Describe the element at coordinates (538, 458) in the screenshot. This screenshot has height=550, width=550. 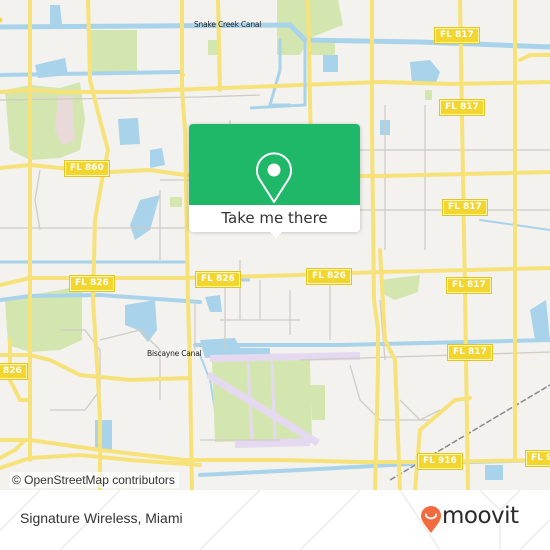
I see `road-shield-fl-916: FL 9` at that location.